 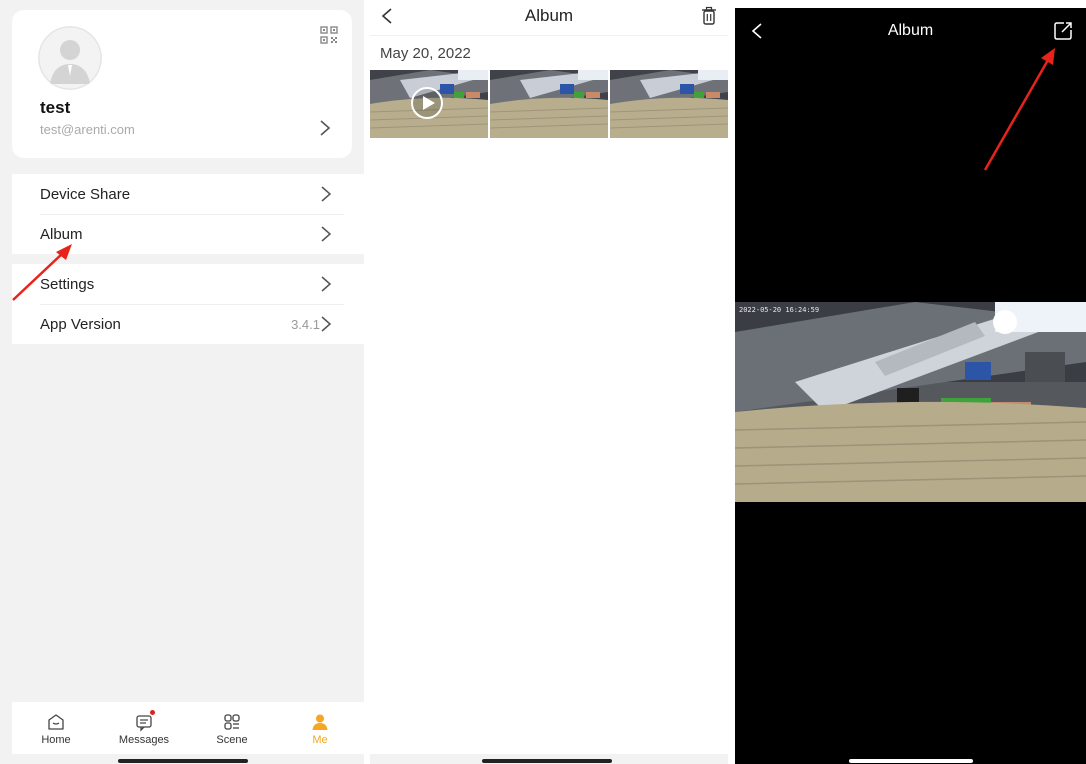 I want to click on tab-label: Me, so click(x=320, y=740).